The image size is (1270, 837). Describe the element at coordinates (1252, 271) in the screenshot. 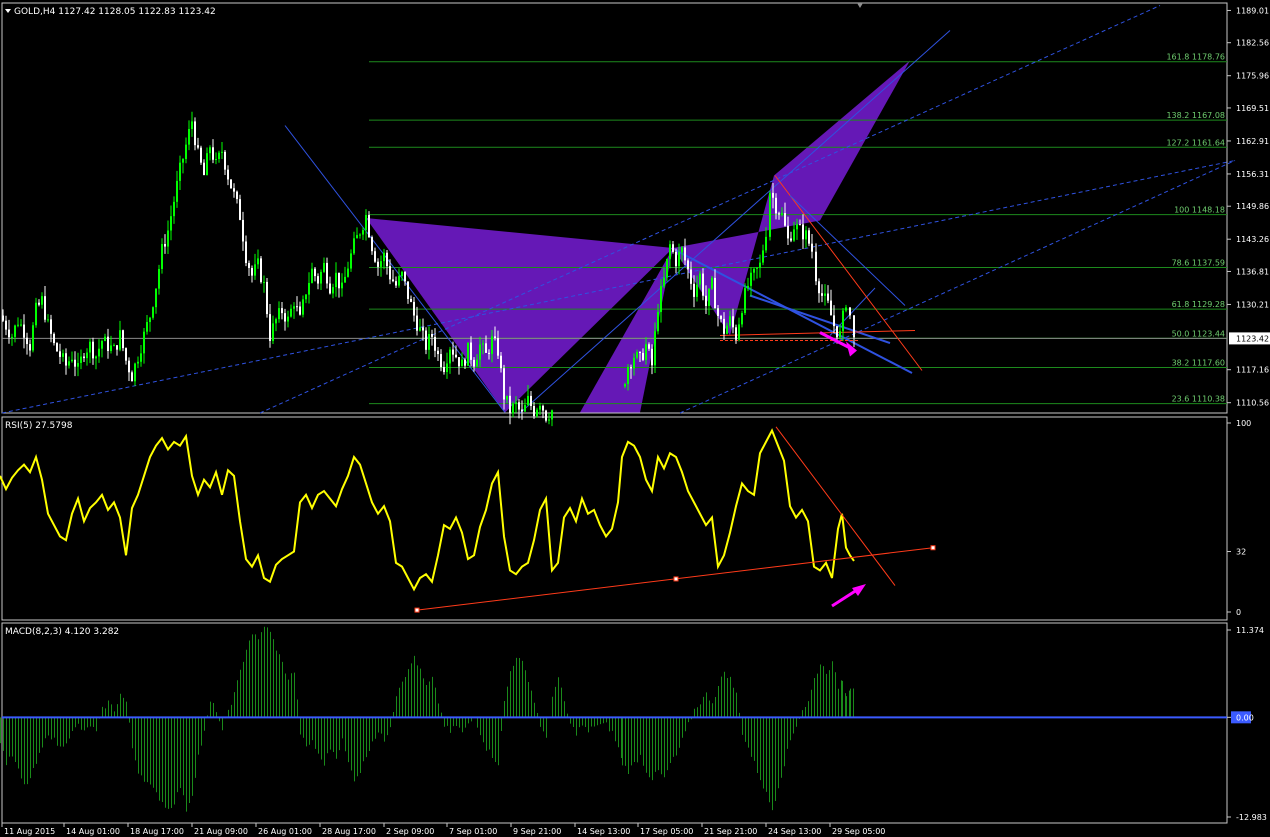

I see `price-axis-label: 1136.81` at that location.